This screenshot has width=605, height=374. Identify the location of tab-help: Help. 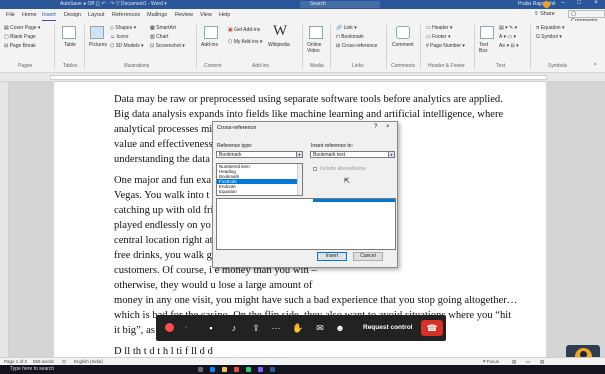
(224, 15).